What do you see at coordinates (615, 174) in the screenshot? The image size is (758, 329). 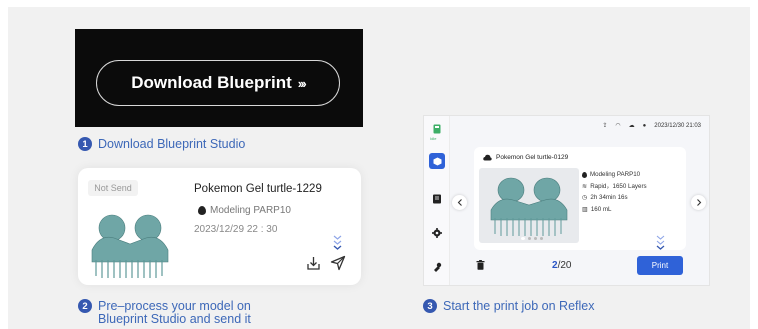 I see `printer-modeling-text: Modeling PARP10` at bounding box center [615, 174].